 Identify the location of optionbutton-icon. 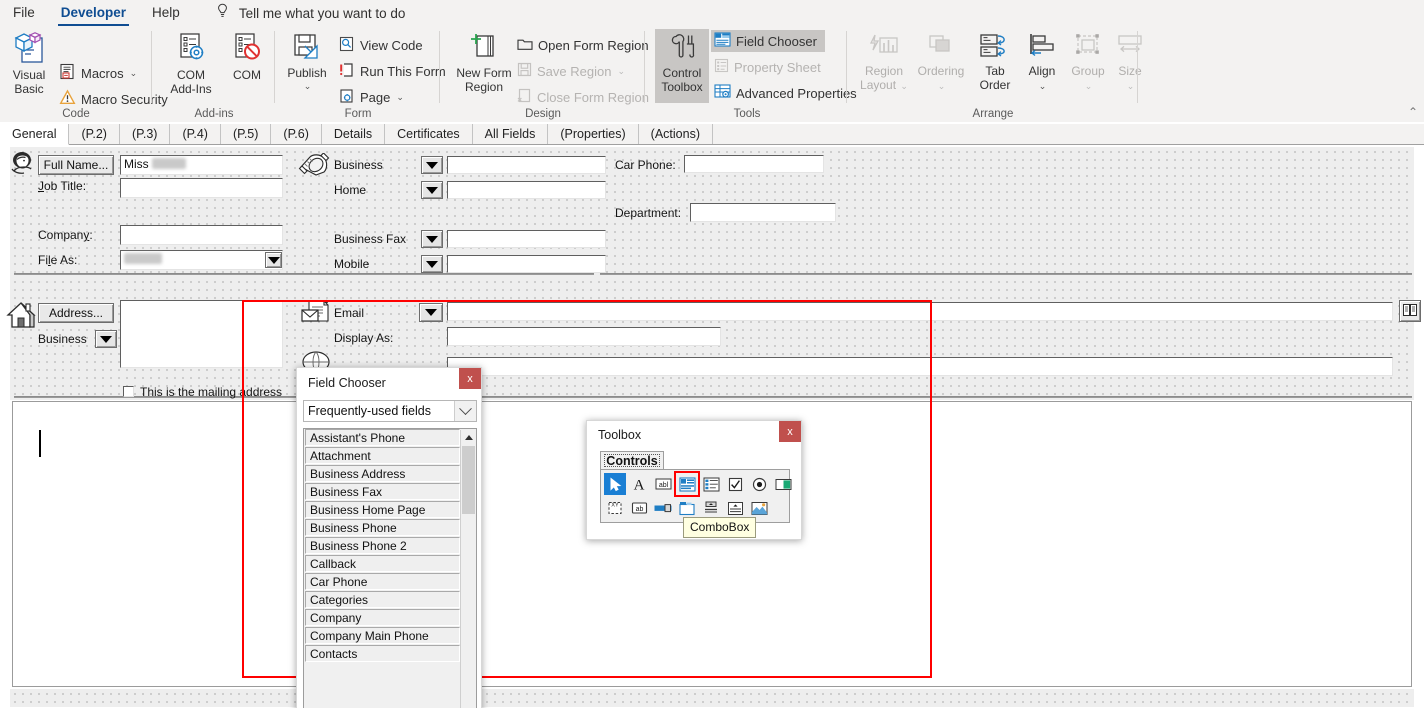
(759, 484).